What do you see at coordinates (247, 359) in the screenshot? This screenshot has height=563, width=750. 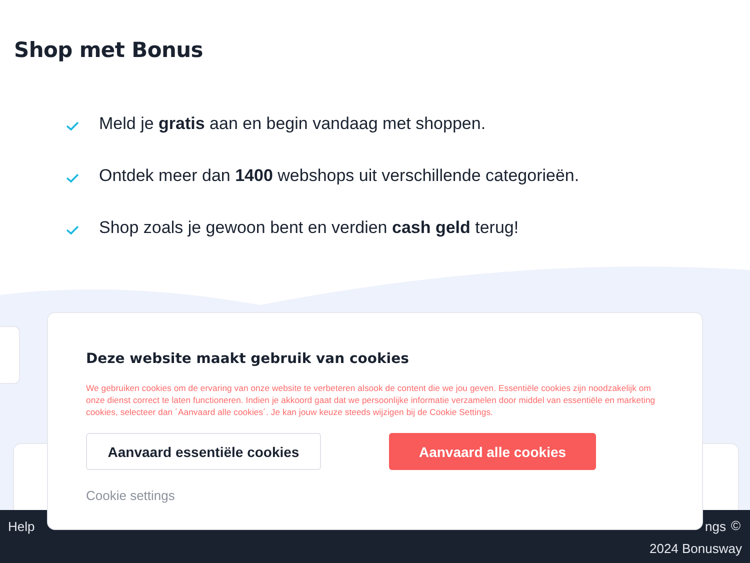 I see `dialog-title: Deze website maakt gebruik van cookies` at bounding box center [247, 359].